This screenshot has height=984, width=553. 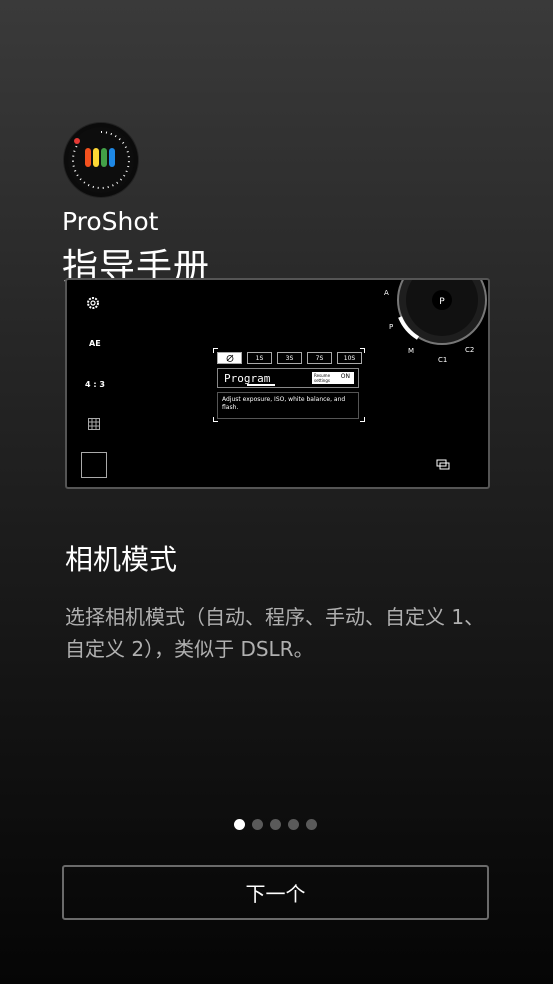 What do you see at coordinates (319, 358) in the screenshot?
I see `timer-7s: 7S` at bounding box center [319, 358].